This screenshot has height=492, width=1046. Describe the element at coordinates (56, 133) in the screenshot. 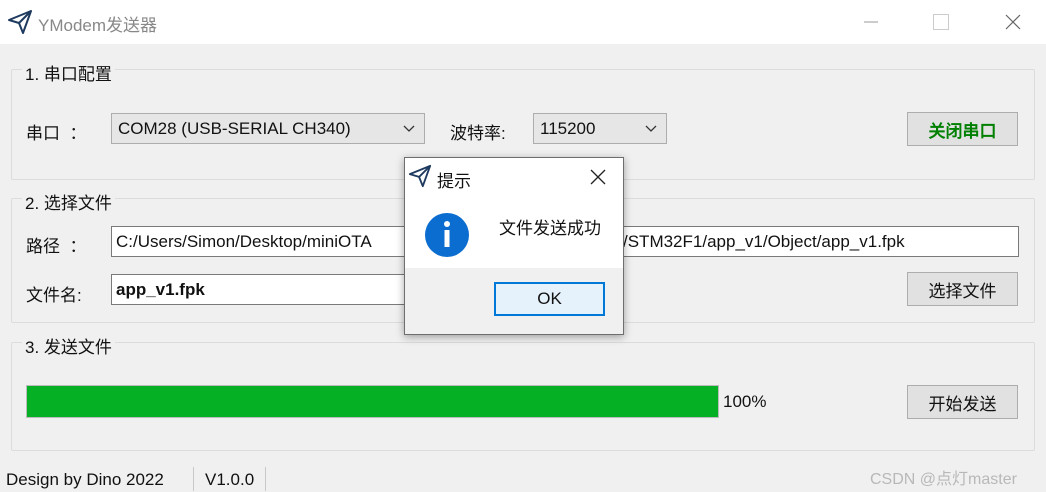

I see `port-label: 串口 ：` at that location.